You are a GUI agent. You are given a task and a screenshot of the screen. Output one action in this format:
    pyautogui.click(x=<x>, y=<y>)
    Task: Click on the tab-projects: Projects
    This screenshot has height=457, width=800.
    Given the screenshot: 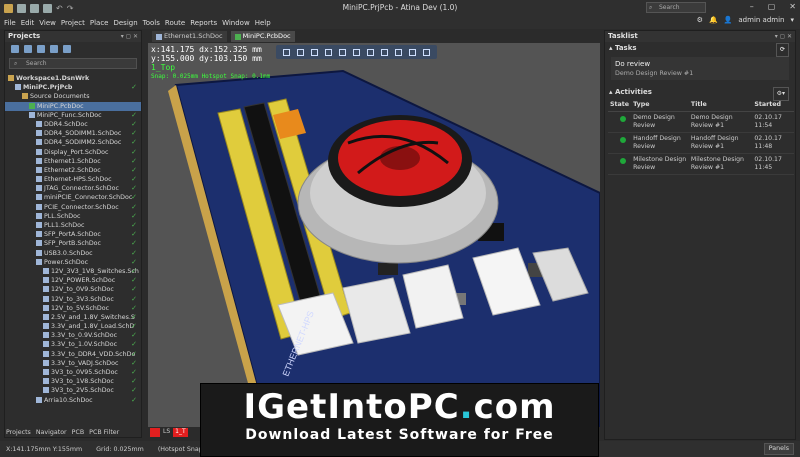 What is the action you would take?
    pyautogui.click(x=18, y=432)
    